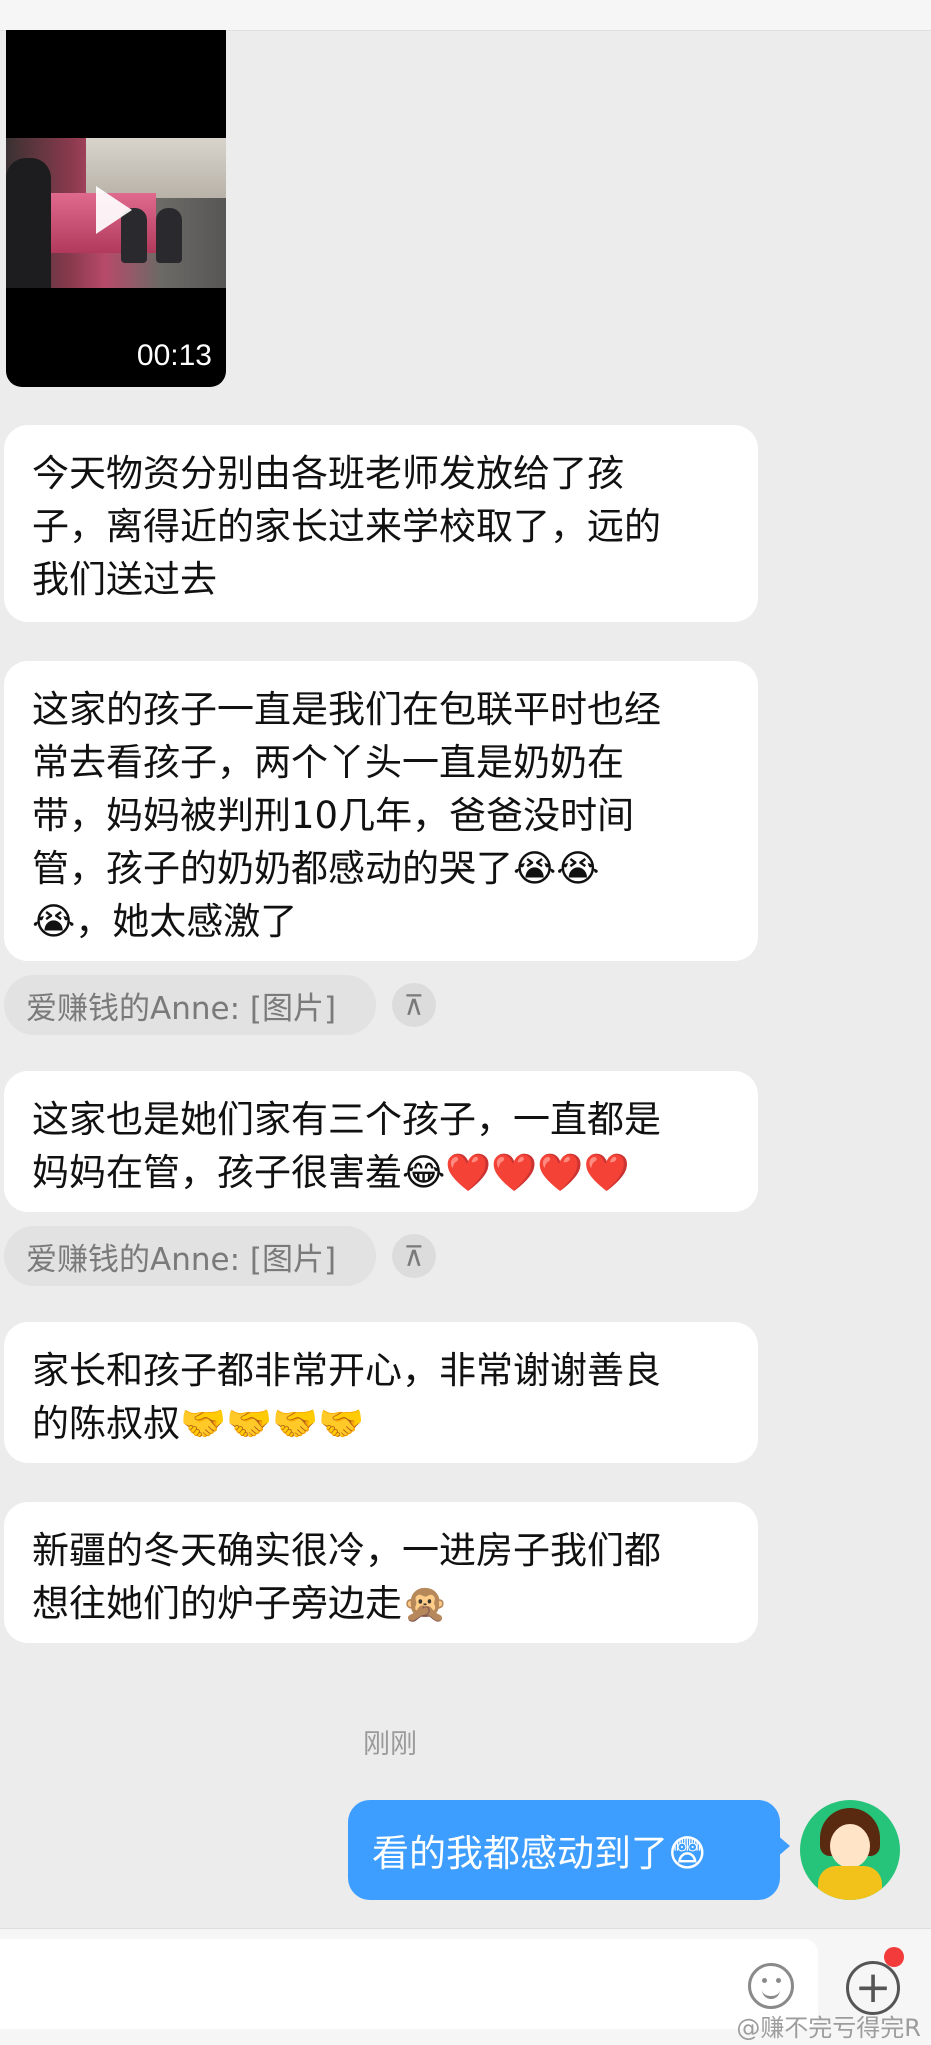 The image size is (931, 2045). I want to click on message-bubble: 家长和孩子都非常开心，非常谢谢善良 的陈叔叔🤝🤝🤝🤝, so click(381, 1392).